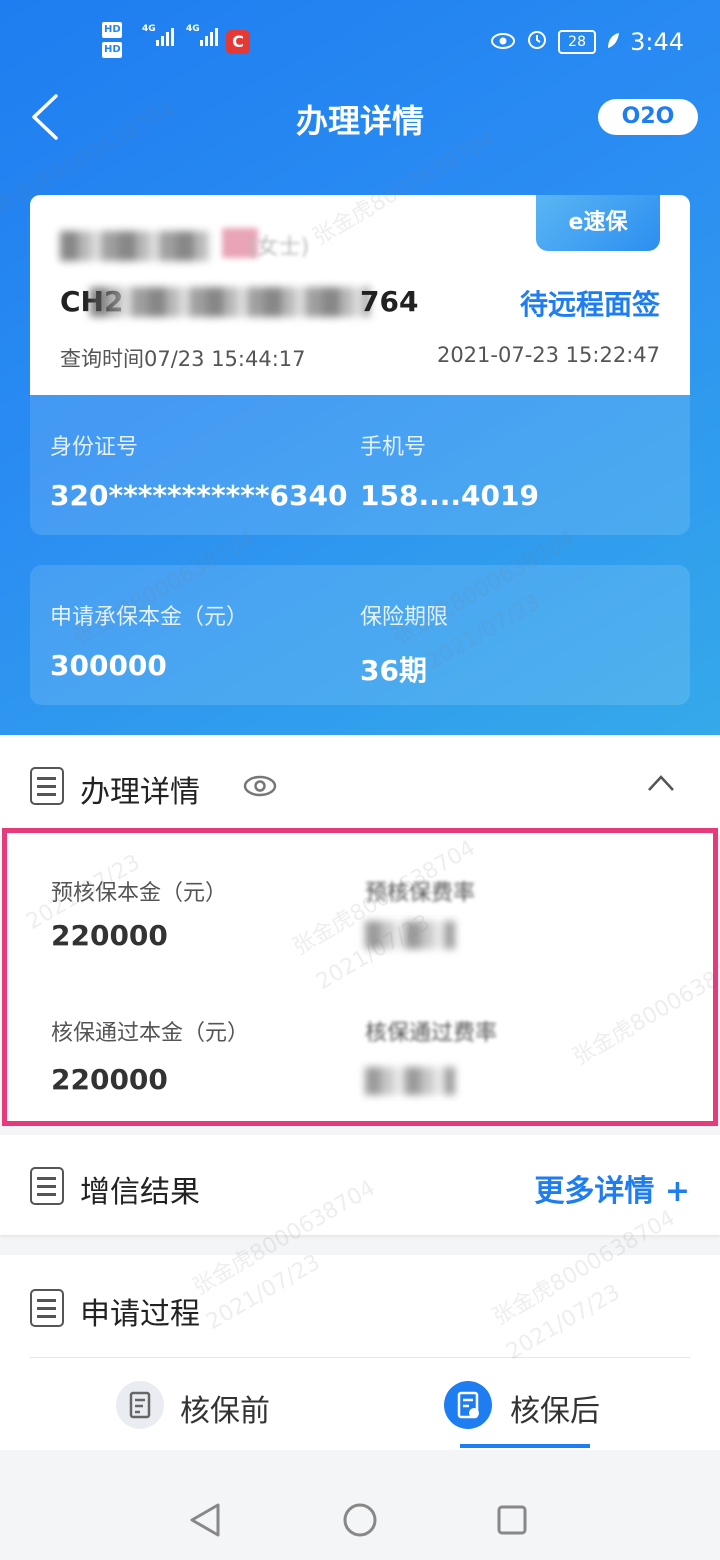  Describe the element at coordinates (108, 665) in the screenshot. I see `amount-value: 300000` at that location.